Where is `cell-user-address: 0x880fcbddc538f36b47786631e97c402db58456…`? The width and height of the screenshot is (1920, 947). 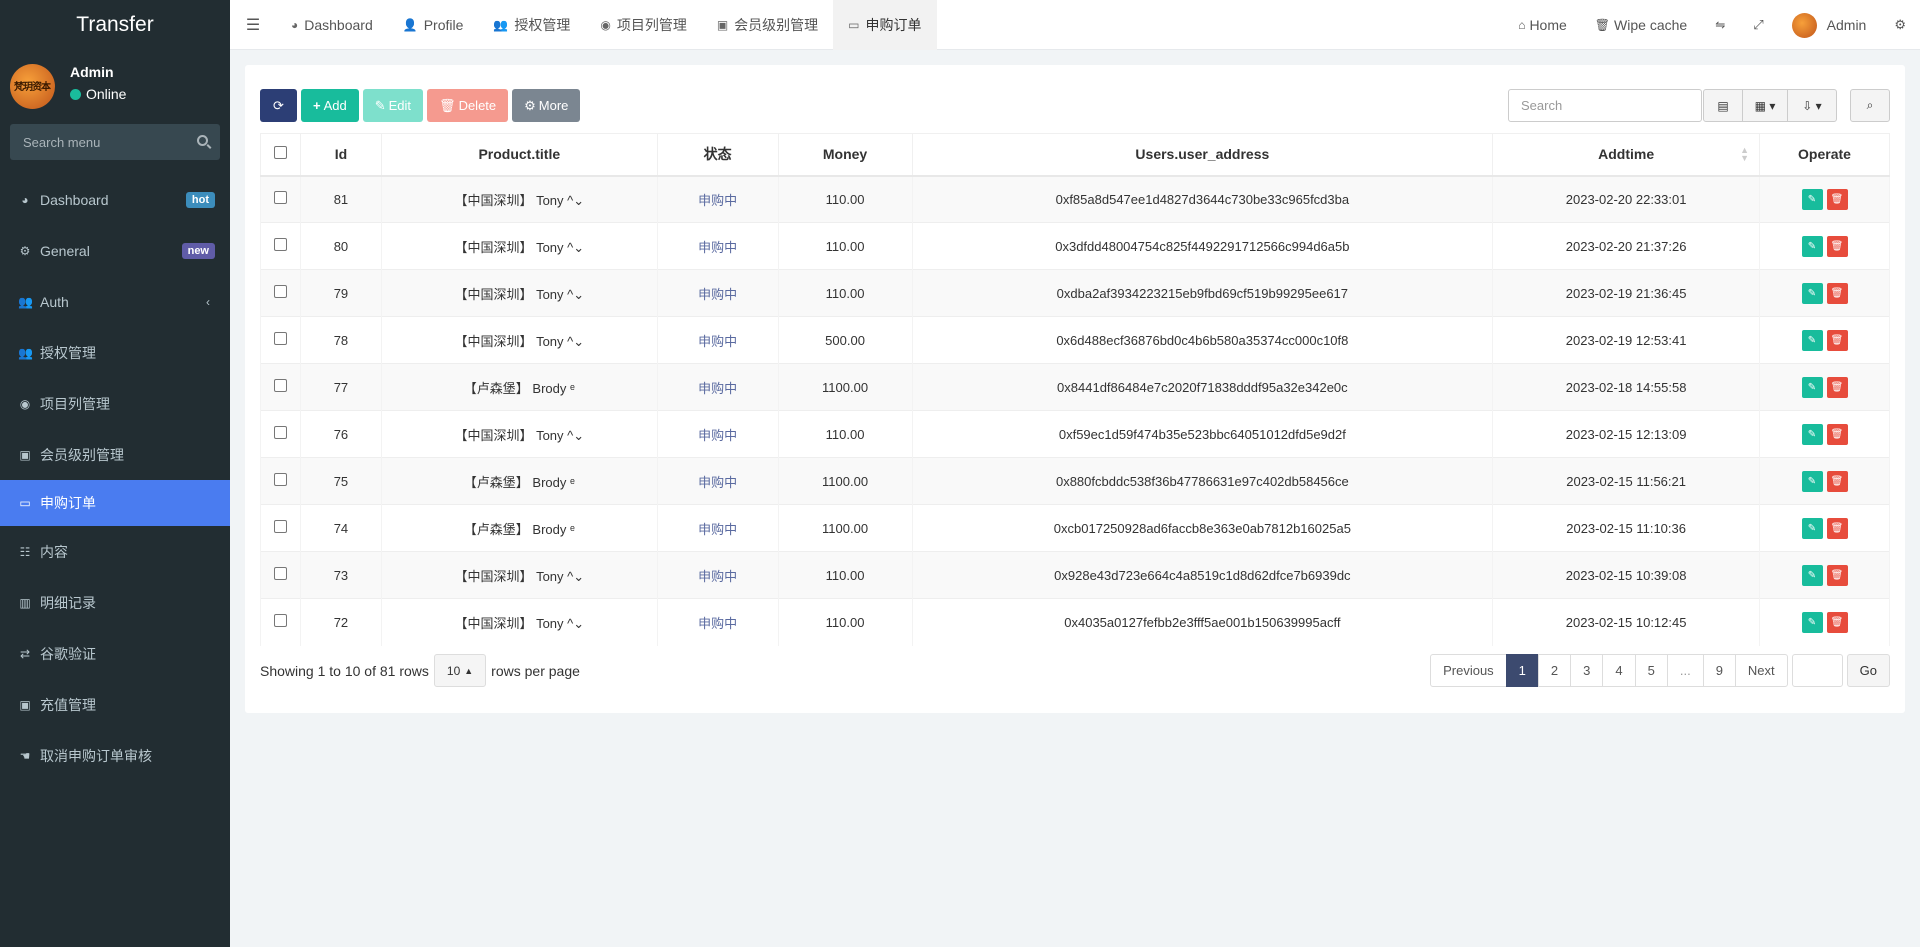
cell-user-address: 0x880fcbddc538f36b47786631e97c402db58456… is located at coordinates (1202, 481).